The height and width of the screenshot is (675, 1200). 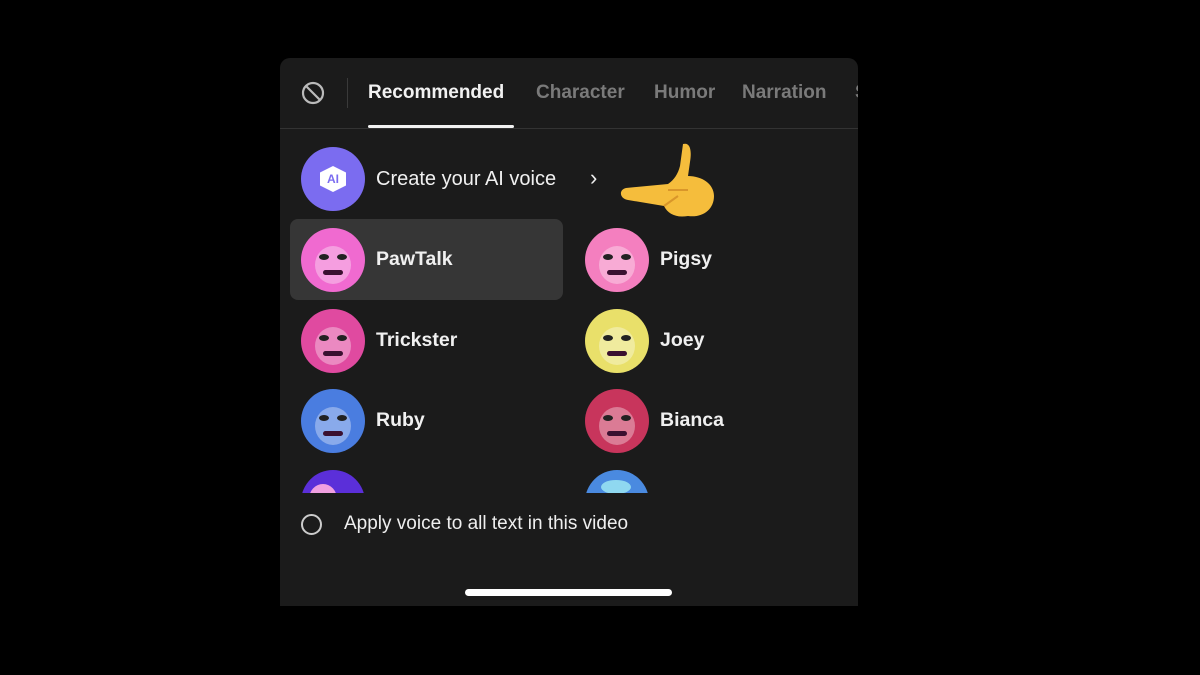 What do you see at coordinates (436, 93) in the screenshot?
I see `tab-recommended: Recommended` at bounding box center [436, 93].